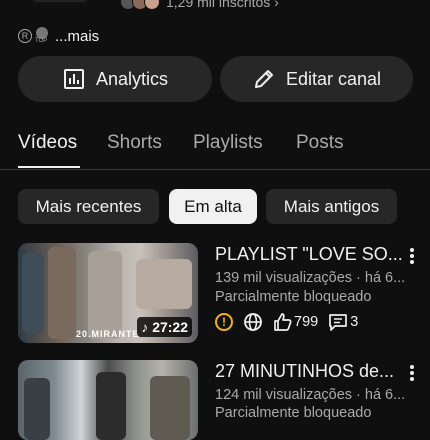  Describe the element at coordinates (320, 143) in the screenshot. I see `tab-posts: Posts` at that location.